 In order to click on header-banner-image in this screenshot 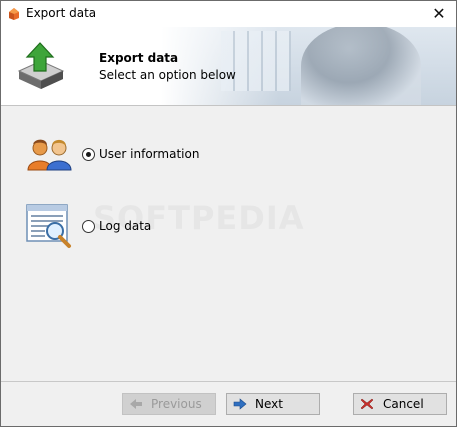, I will do `click(308, 66)`.